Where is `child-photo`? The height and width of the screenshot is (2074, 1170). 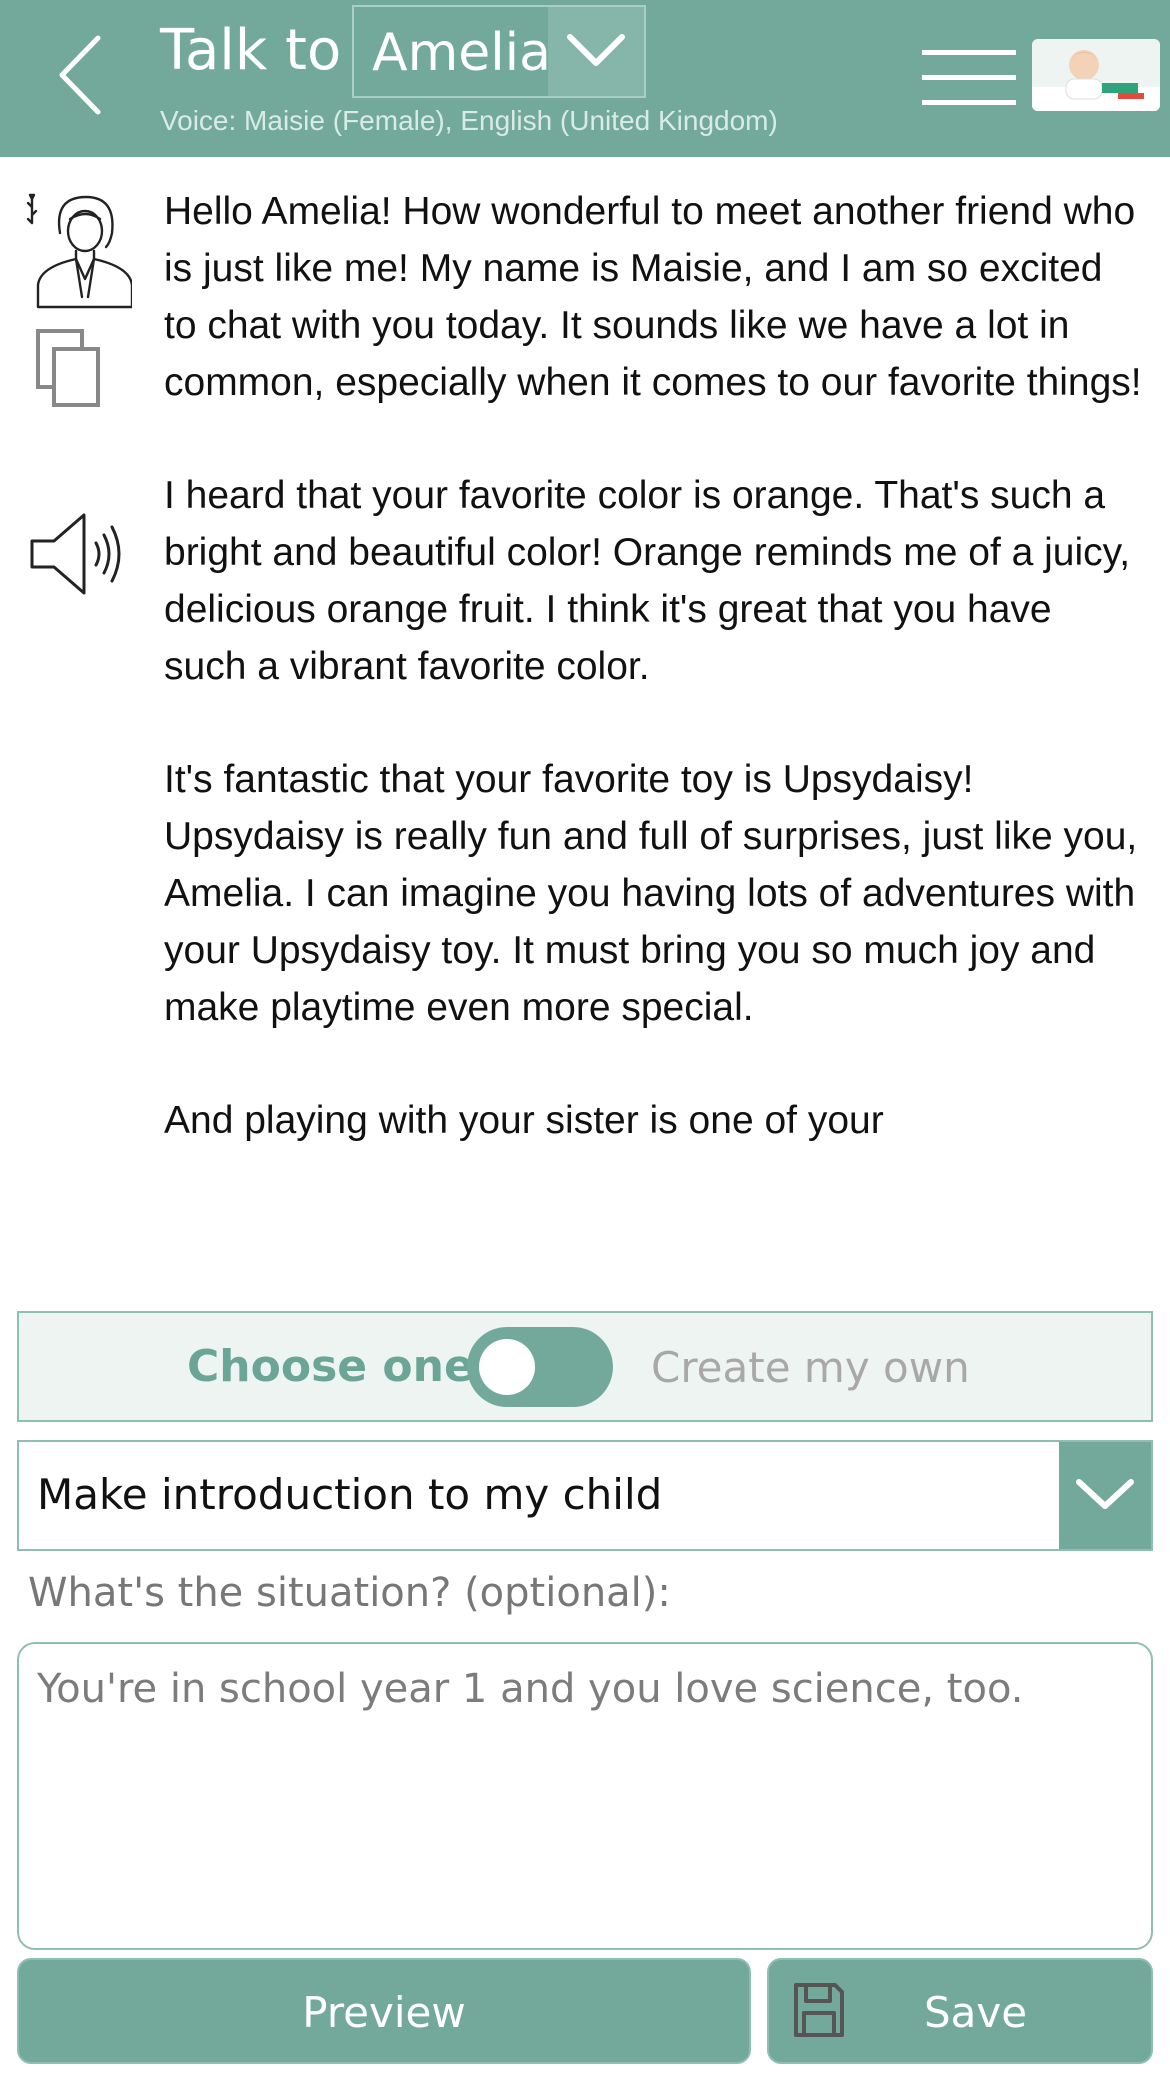
child-photo is located at coordinates (1096, 75).